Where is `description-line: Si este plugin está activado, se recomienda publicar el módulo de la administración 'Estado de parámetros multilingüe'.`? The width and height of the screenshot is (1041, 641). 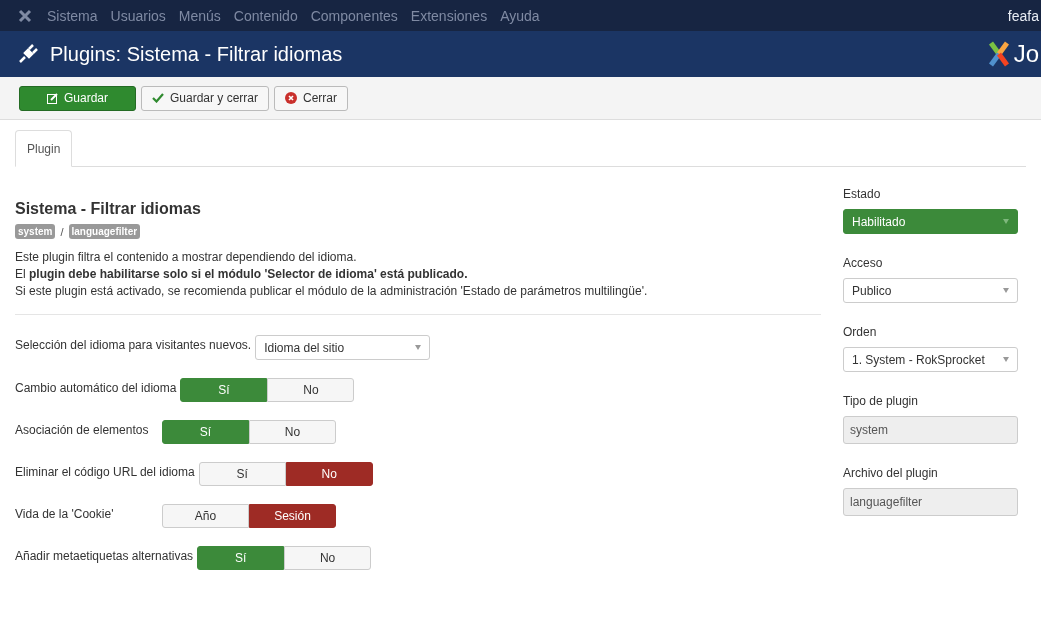
description-line: Si este plugin está activado, se recomienda publicar el módulo de la administración 'Estado de parámetros multilingüe'. is located at coordinates (332, 291).